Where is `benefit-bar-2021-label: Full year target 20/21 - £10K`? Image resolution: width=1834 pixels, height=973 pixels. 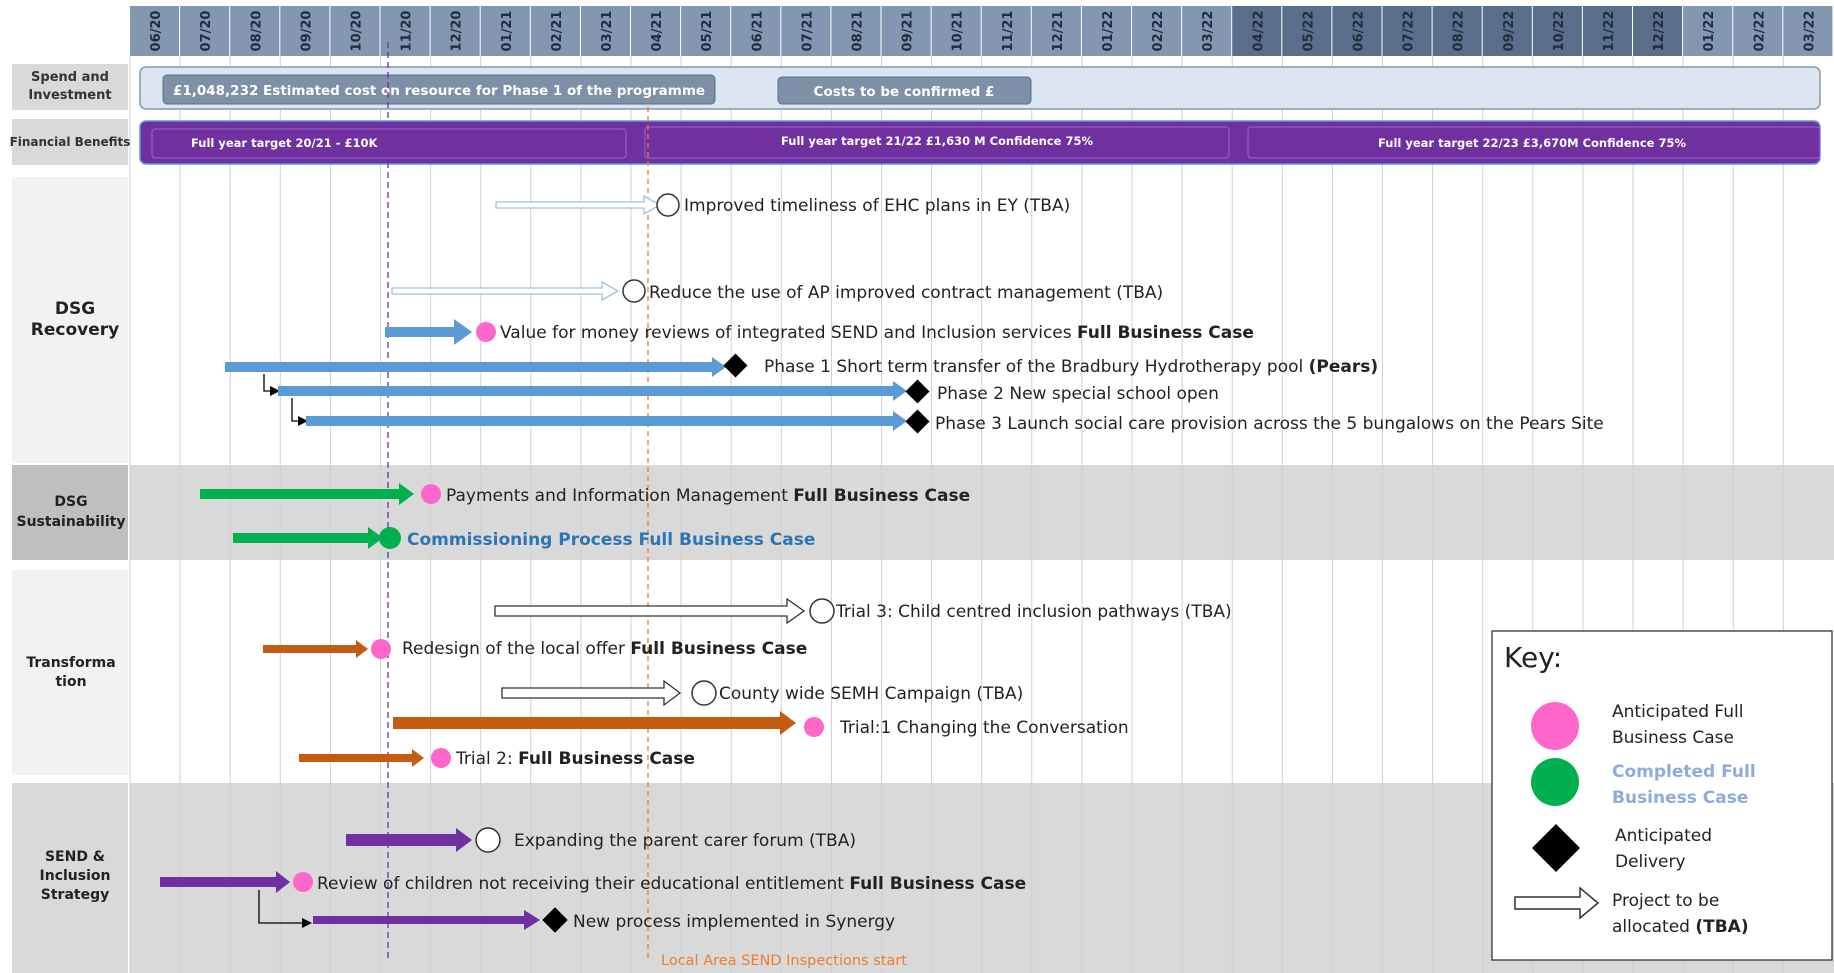
benefit-bar-2021-label: Full year target 20/21 - £10K is located at coordinates (285, 143).